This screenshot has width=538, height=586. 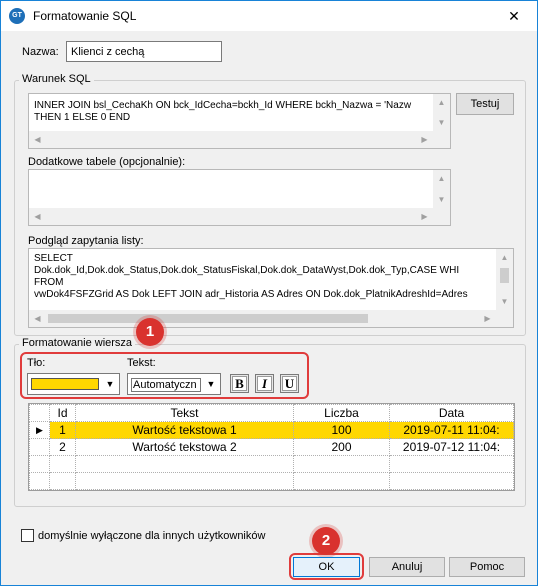 I want to click on underline-icon: U, so click(x=289, y=383).